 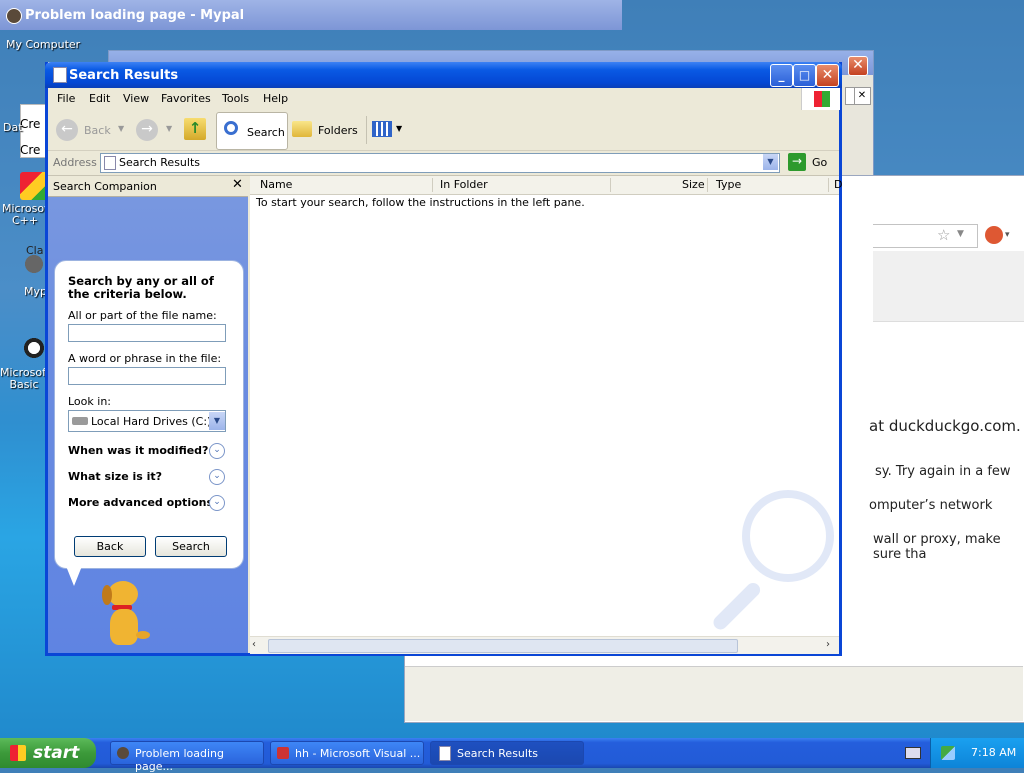 I want to click on menu-favorites: Favorites, so click(x=186, y=98).